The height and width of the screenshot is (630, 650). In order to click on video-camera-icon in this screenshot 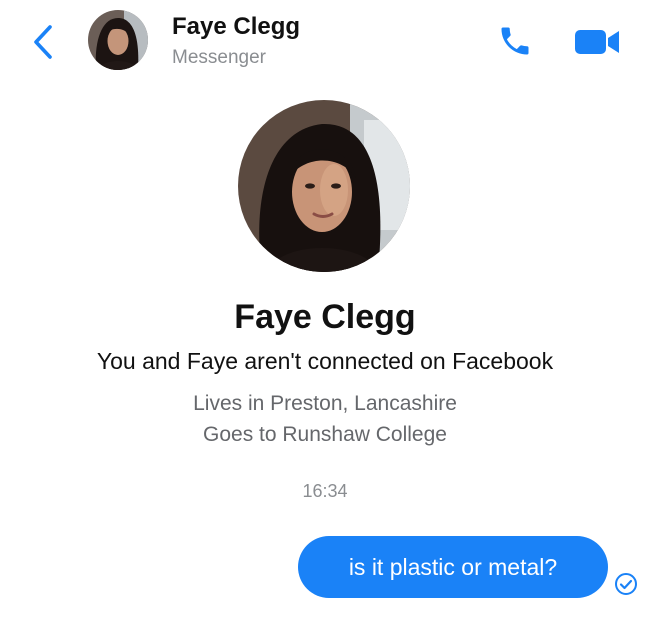, I will do `click(597, 42)`.